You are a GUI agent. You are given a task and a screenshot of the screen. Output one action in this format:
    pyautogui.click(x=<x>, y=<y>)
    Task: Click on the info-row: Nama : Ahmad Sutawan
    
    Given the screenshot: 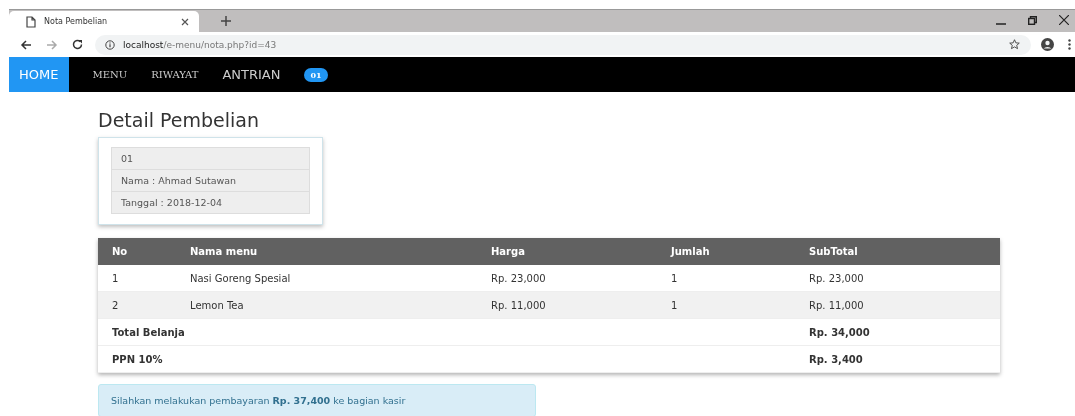 What is the action you would take?
    pyautogui.click(x=210, y=180)
    